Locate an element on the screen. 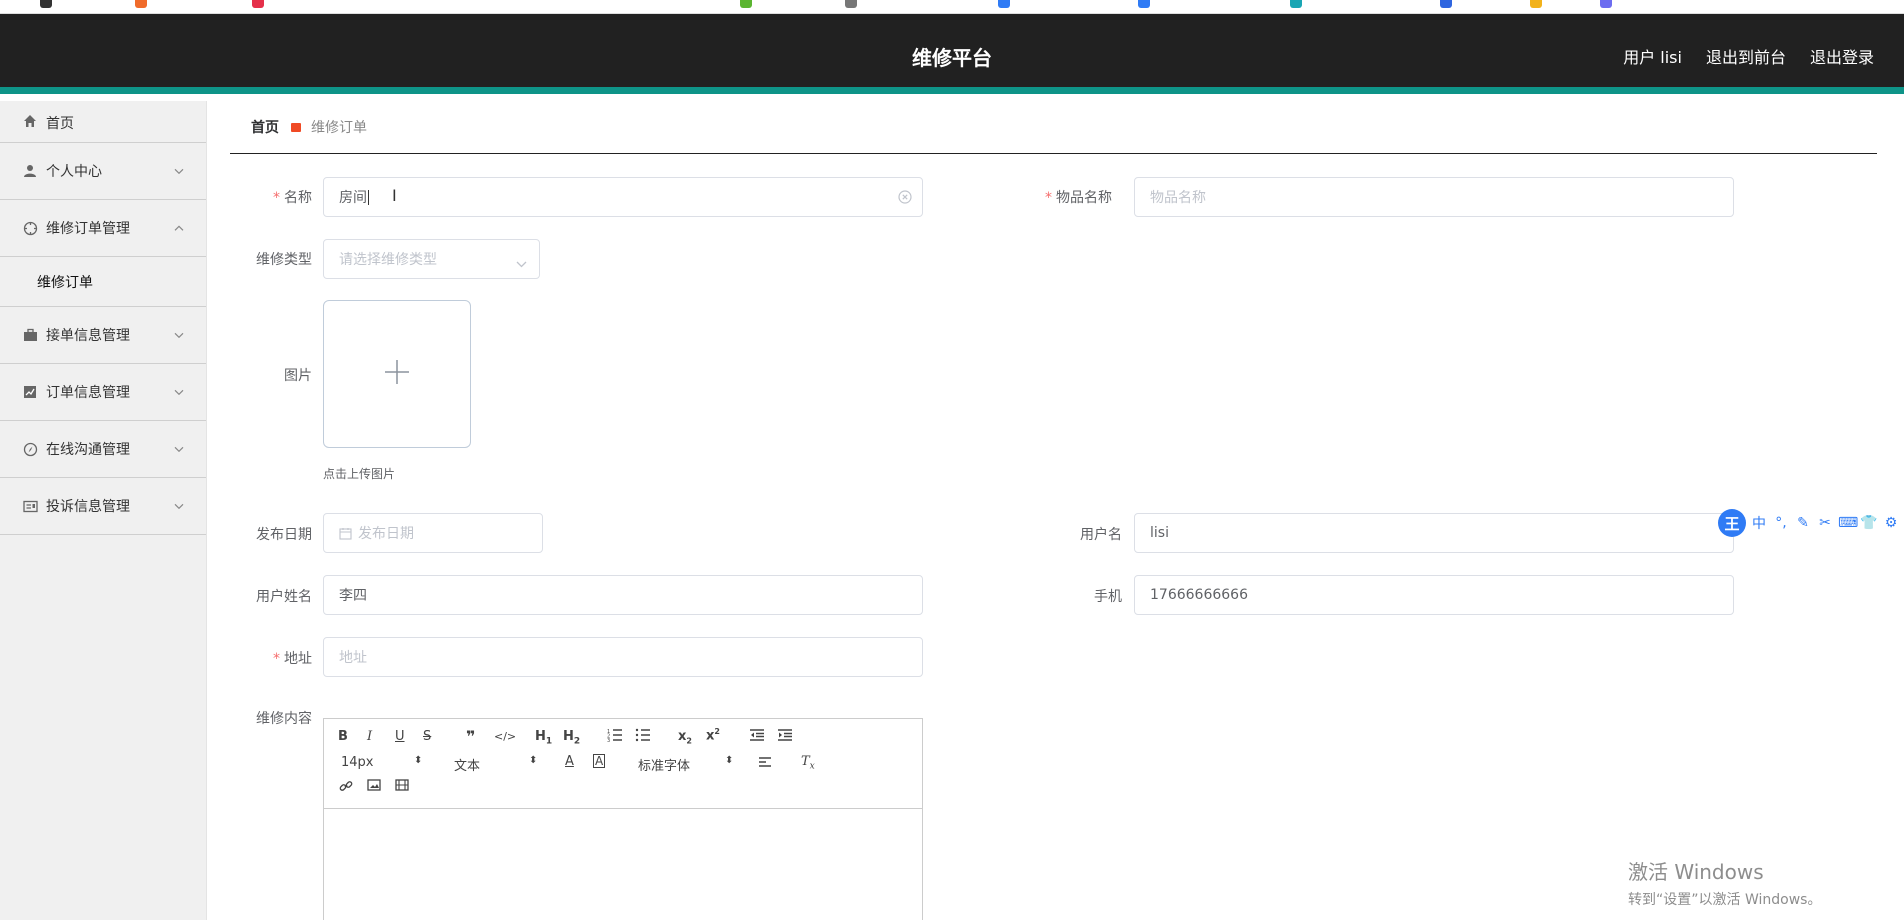 Image resolution: width=1904 pixels, height=920 pixels. font-color-button: A is located at coordinates (569, 761).